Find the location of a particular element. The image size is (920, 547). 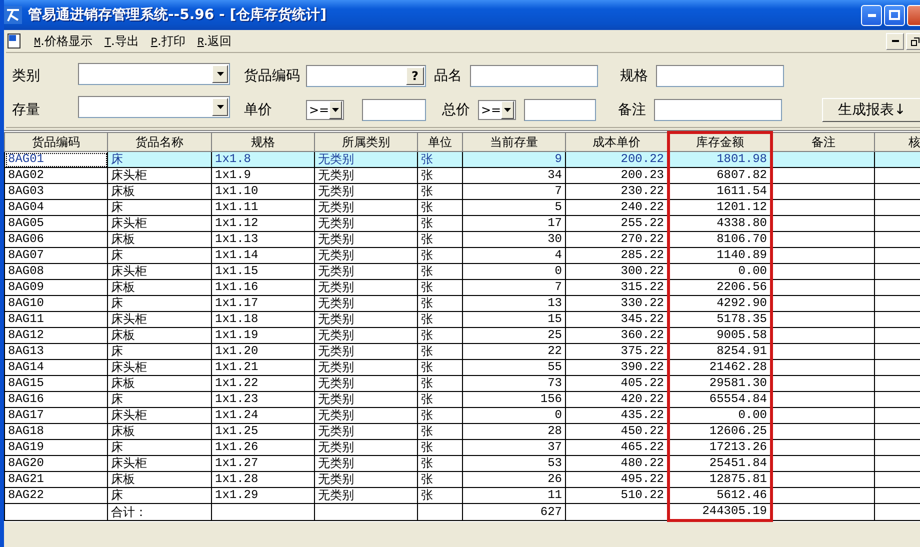

total-cell: 244305.19 is located at coordinates (720, 512).